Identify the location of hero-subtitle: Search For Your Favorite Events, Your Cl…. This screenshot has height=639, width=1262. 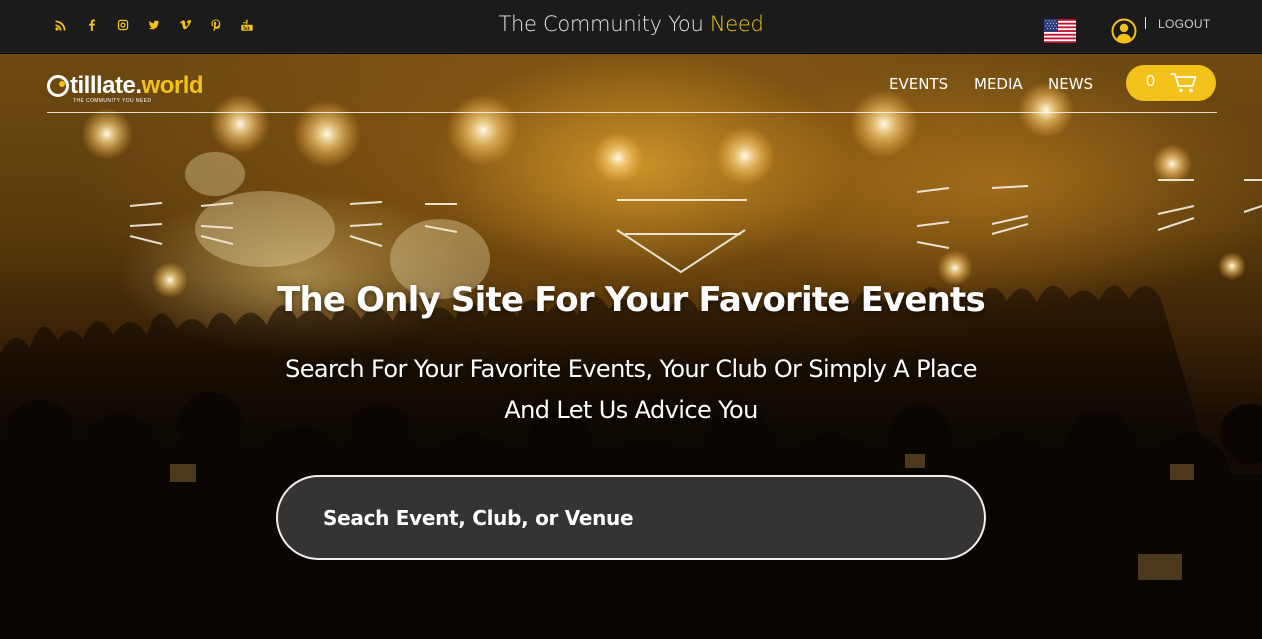
(631, 389).